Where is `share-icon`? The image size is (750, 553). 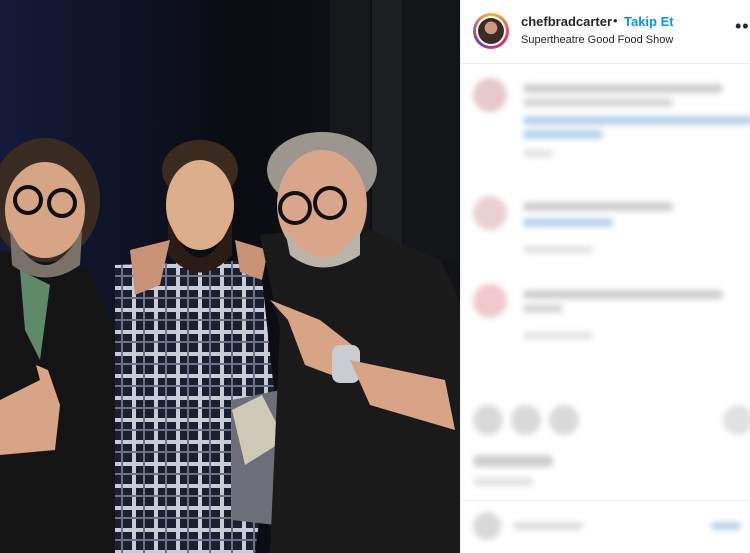
share-icon is located at coordinates (564, 420).